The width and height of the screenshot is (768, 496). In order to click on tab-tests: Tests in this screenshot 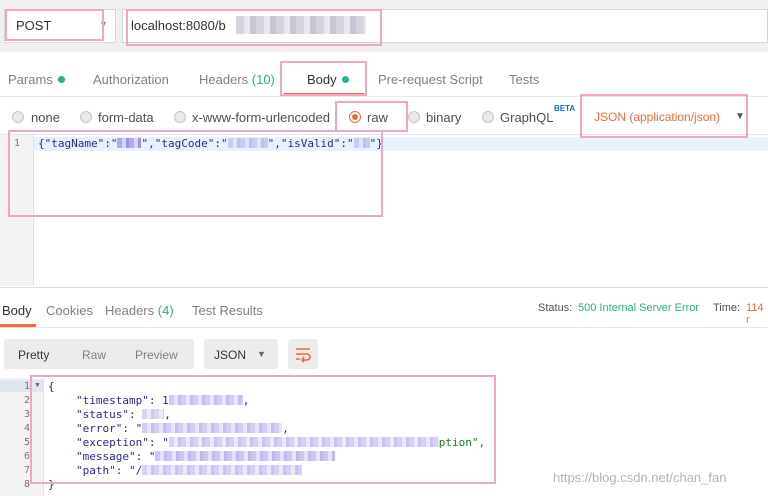, I will do `click(524, 79)`.